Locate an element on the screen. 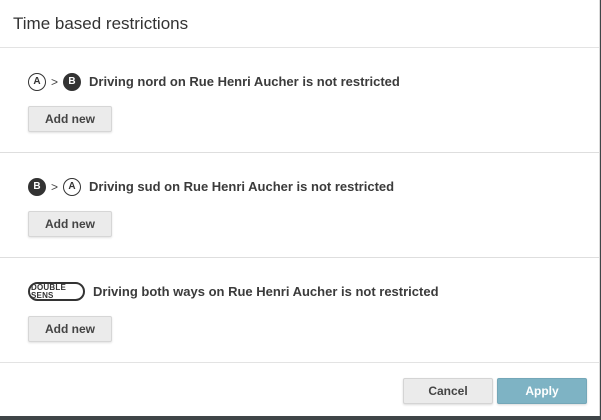 The image size is (601, 420). apply-button: Apply is located at coordinates (542, 391).